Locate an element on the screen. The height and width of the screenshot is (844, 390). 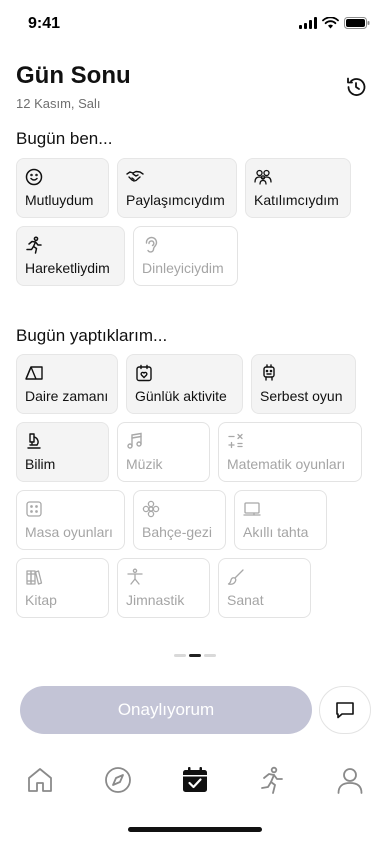
chip-label: Akıllı tahta is located at coordinates (276, 532).